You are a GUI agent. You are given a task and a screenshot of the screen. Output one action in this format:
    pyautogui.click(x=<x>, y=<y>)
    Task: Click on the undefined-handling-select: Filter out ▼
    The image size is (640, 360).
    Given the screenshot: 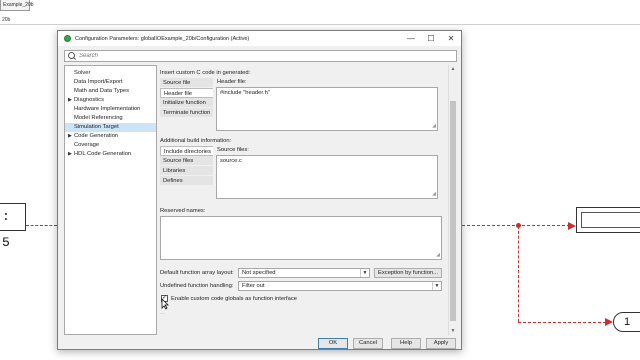 What is the action you would take?
    pyautogui.click(x=340, y=286)
    